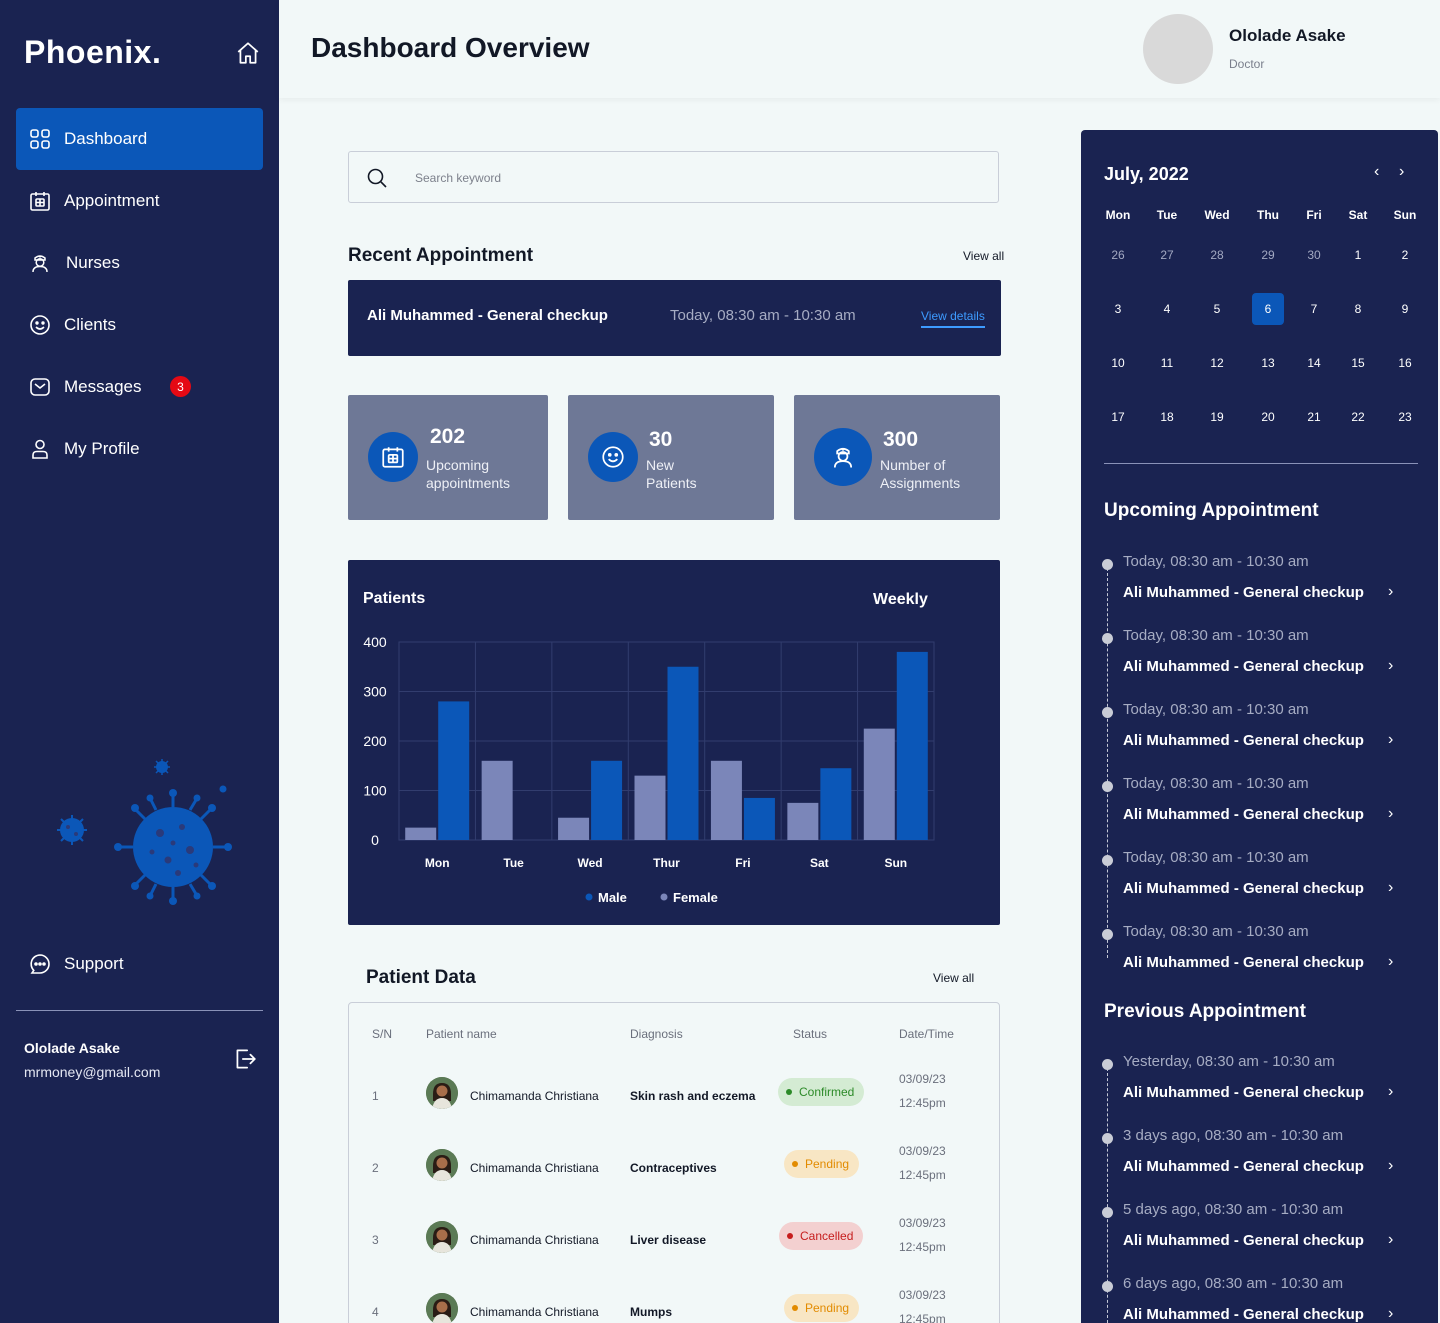 The image size is (1440, 1323). Describe the element at coordinates (589, 897) in the screenshot. I see `legend-marker` at that location.